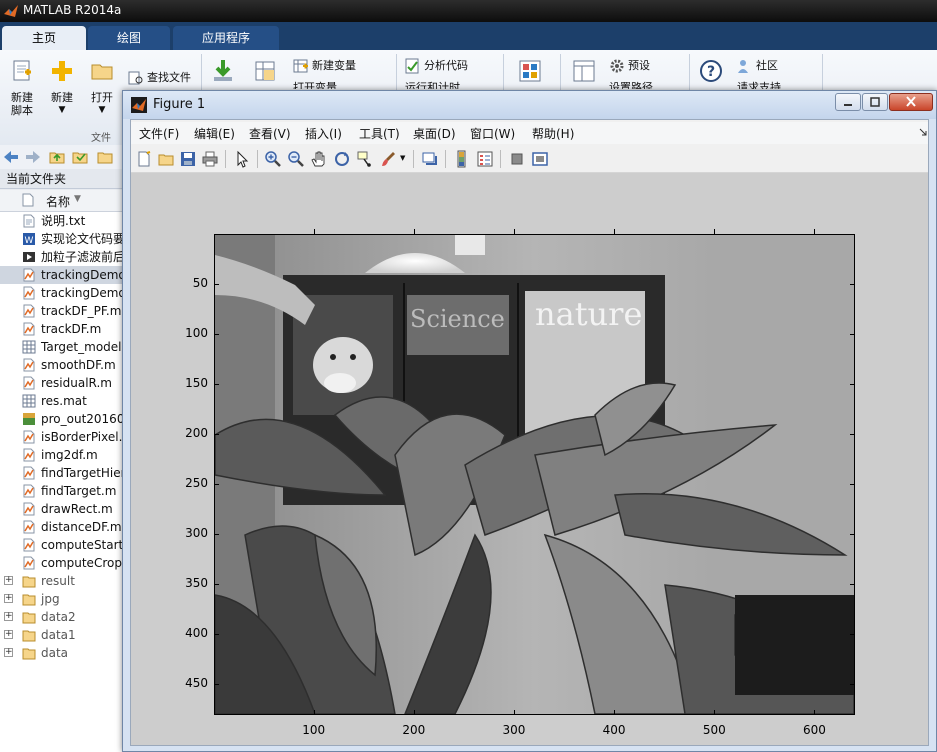  Describe the element at coordinates (44, 38) in the screenshot. I see `tab-home: 主页` at that location.